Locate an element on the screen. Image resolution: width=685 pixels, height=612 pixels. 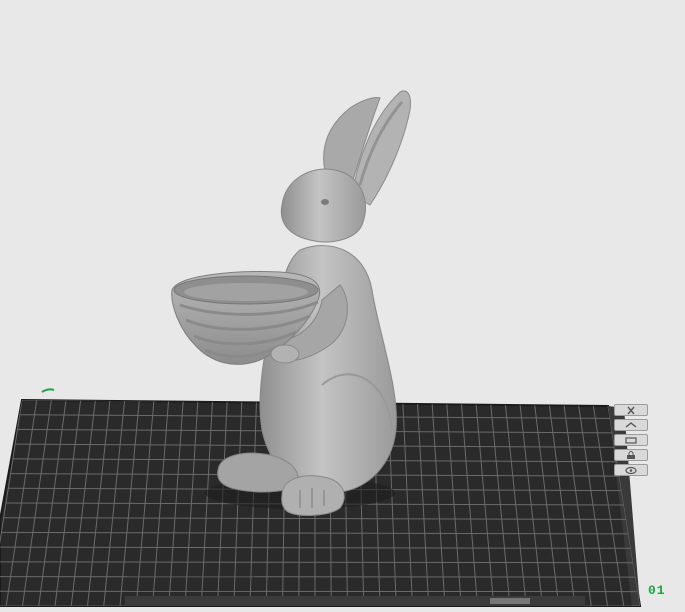
eye-icon is located at coordinates (631, 470).